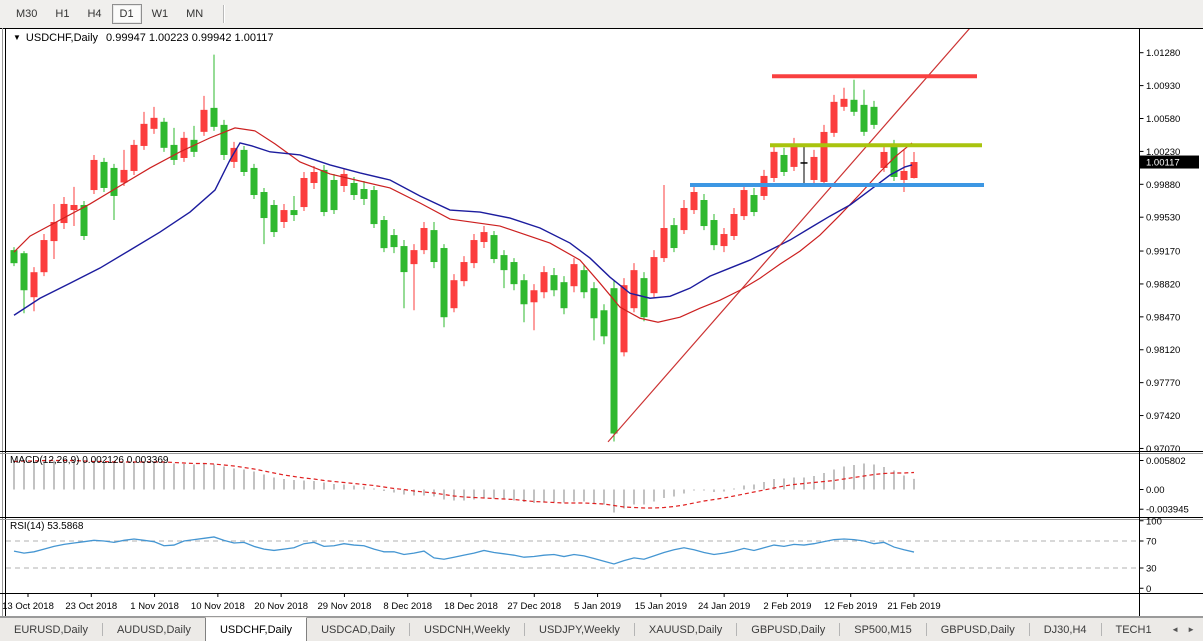 The height and width of the screenshot is (641, 1203). Describe the element at coordinates (344, 606) in the screenshot. I see `date-tick-label: 29 Nov 2018` at that location.